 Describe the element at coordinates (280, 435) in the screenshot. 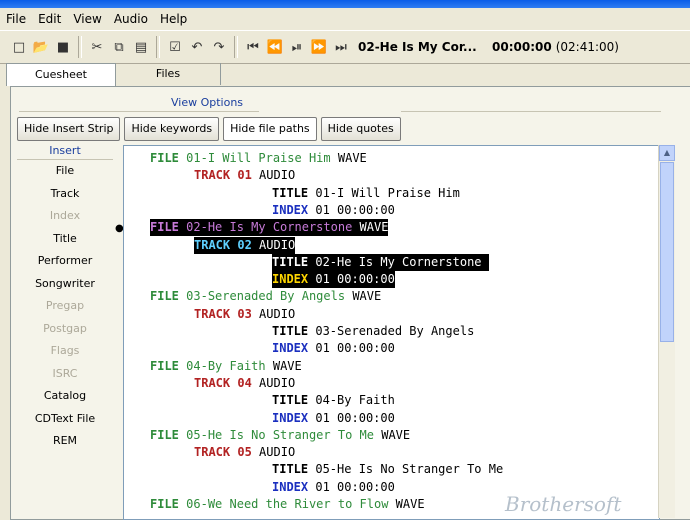

I see `cue-line-file: FILE 05-He Is No Stranger To Me WAVE` at that location.